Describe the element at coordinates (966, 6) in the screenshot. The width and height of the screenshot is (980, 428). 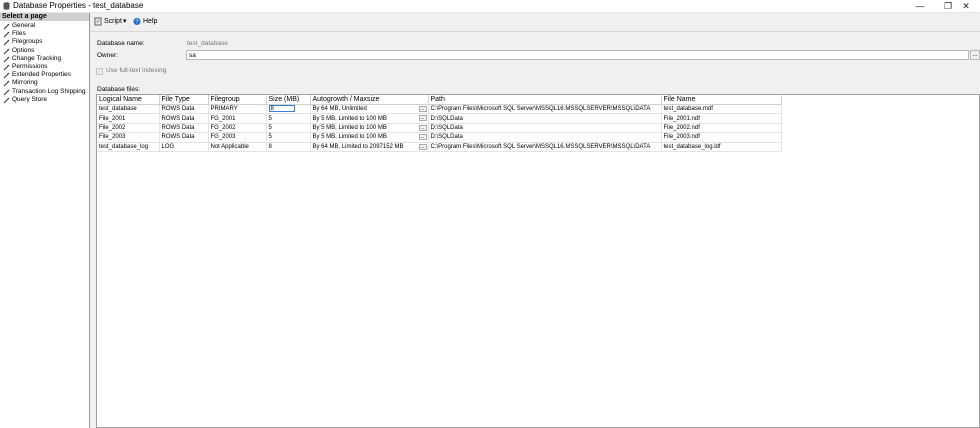
I see `close-button: ✕` at that location.